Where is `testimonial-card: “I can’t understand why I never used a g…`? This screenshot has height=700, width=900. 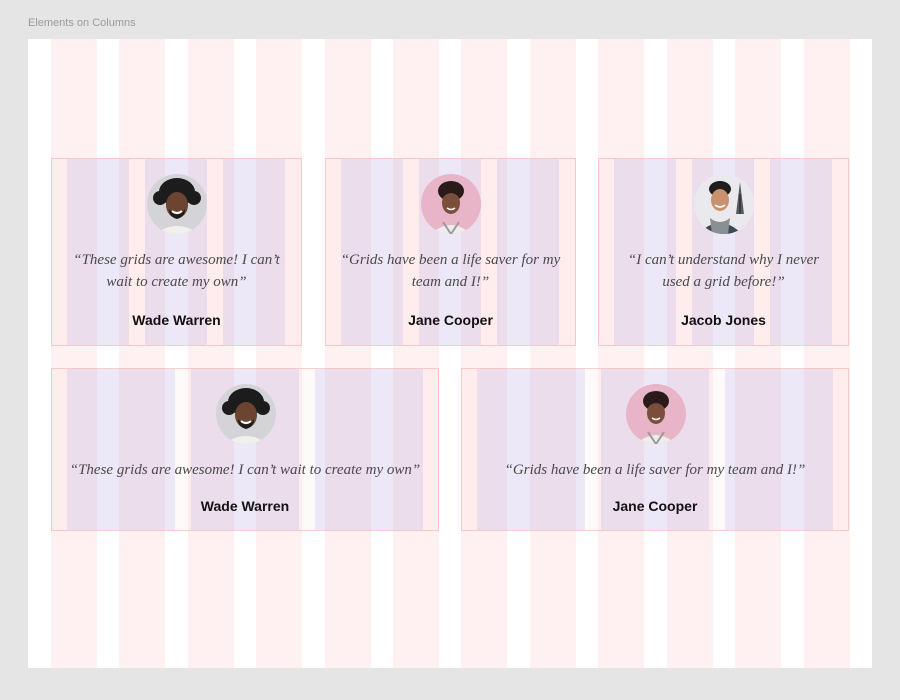 testimonial-card: “I can’t understand why I never used a g… is located at coordinates (723, 252).